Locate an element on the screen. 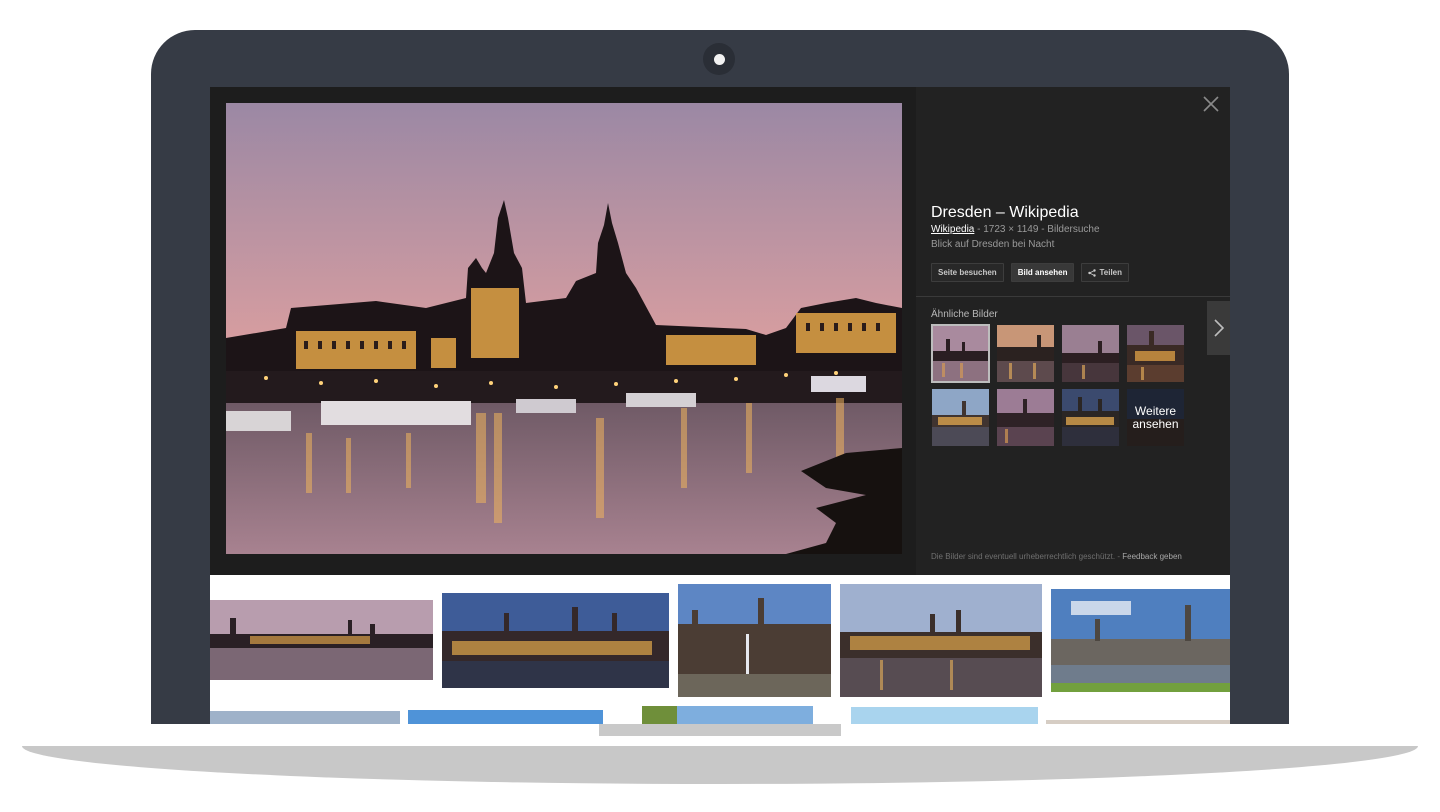 This screenshot has width=1440, height=812. visit-page-button: Seite besuchen is located at coordinates (967, 272).